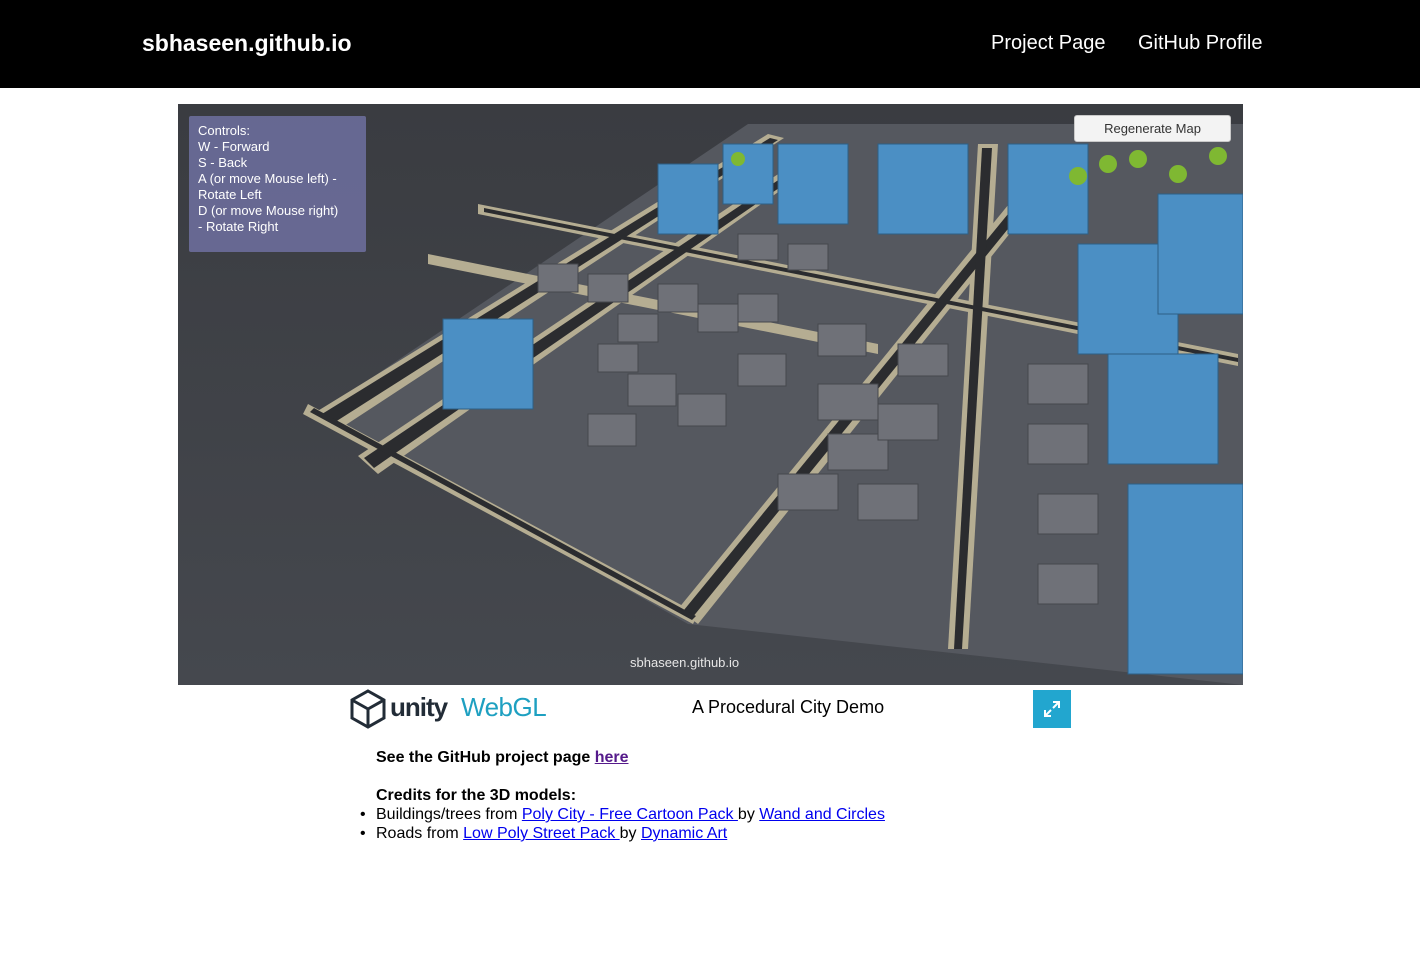  I want to click on unity-webgl-logo: unity WebGL, so click(450, 709).